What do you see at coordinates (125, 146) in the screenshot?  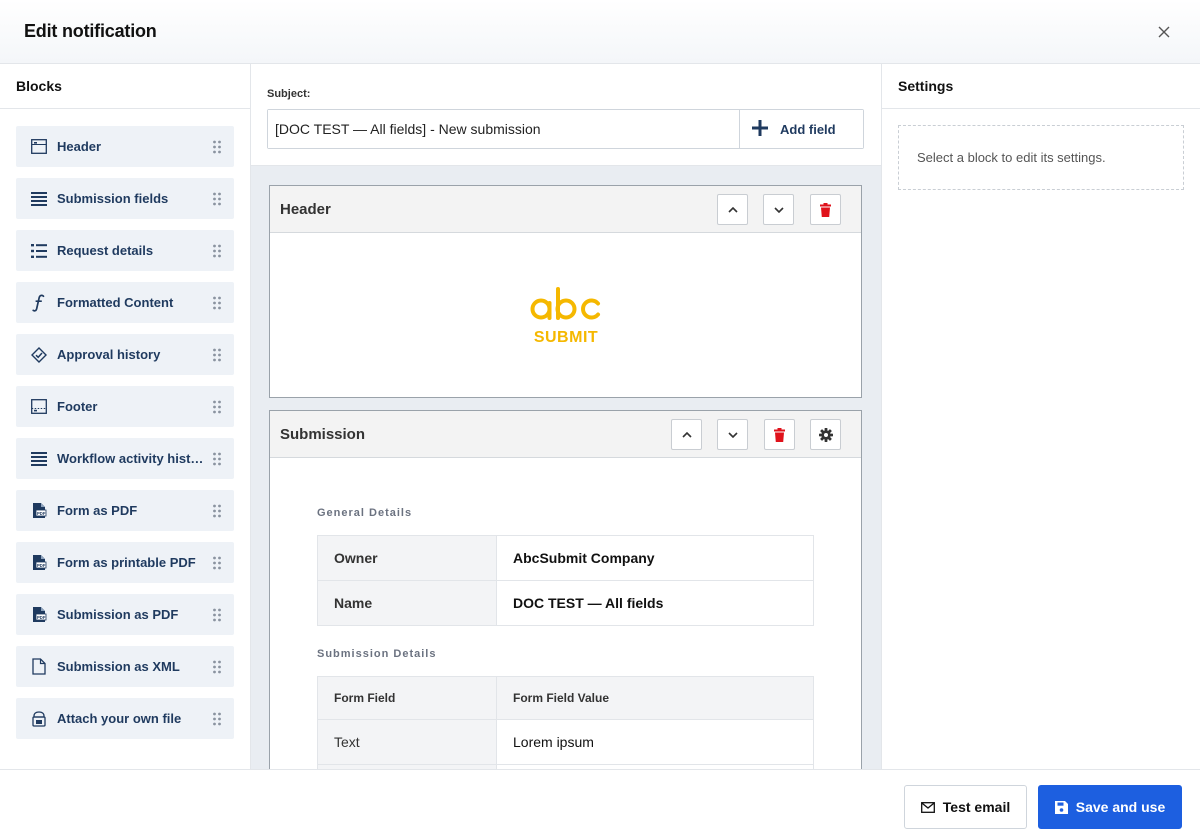 I see `block-item-header: Header` at bounding box center [125, 146].